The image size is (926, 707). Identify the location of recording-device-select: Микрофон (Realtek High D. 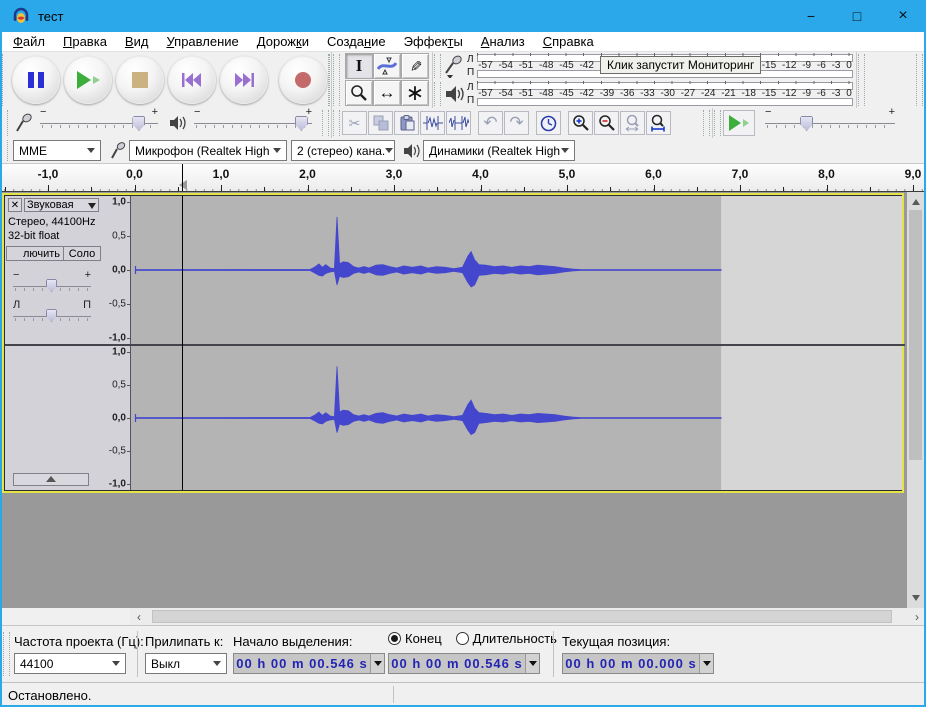
(208, 150).